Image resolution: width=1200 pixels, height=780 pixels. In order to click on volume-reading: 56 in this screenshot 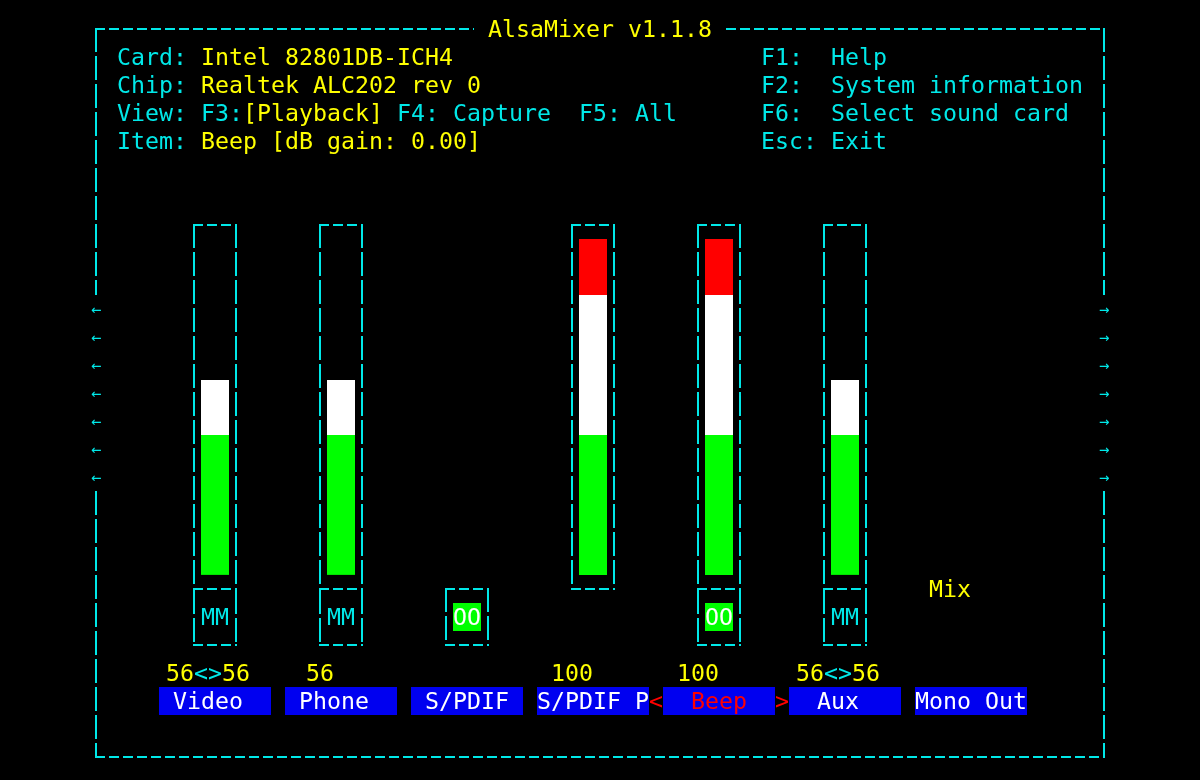, I will do `click(320, 673)`.